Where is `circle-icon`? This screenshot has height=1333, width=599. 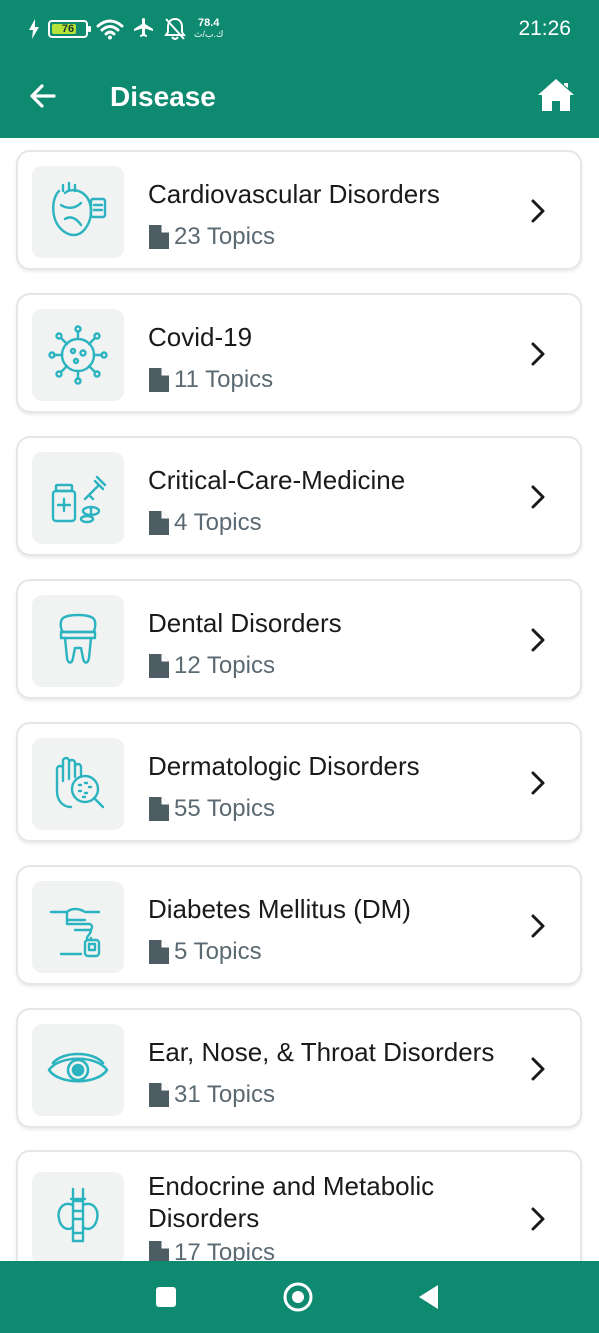 circle-icon is located at coordinates (298, 1297).